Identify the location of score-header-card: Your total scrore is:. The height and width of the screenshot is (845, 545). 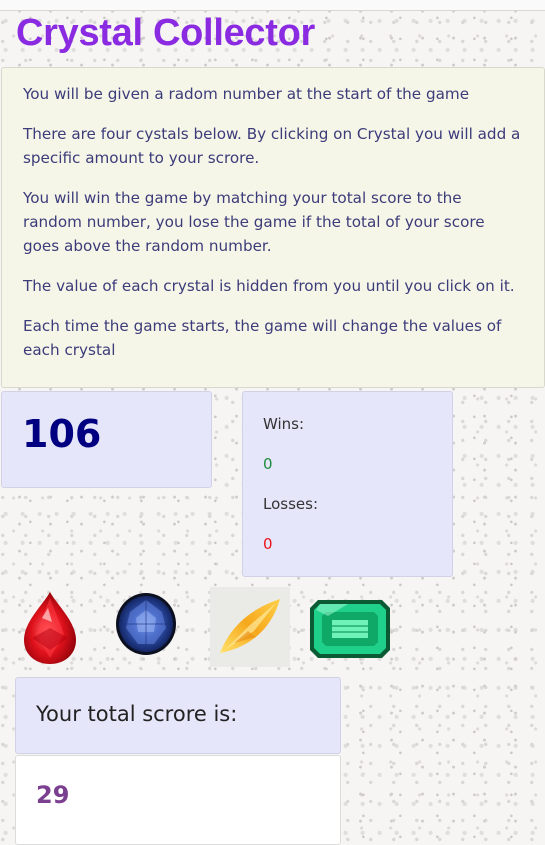
(178, 715).